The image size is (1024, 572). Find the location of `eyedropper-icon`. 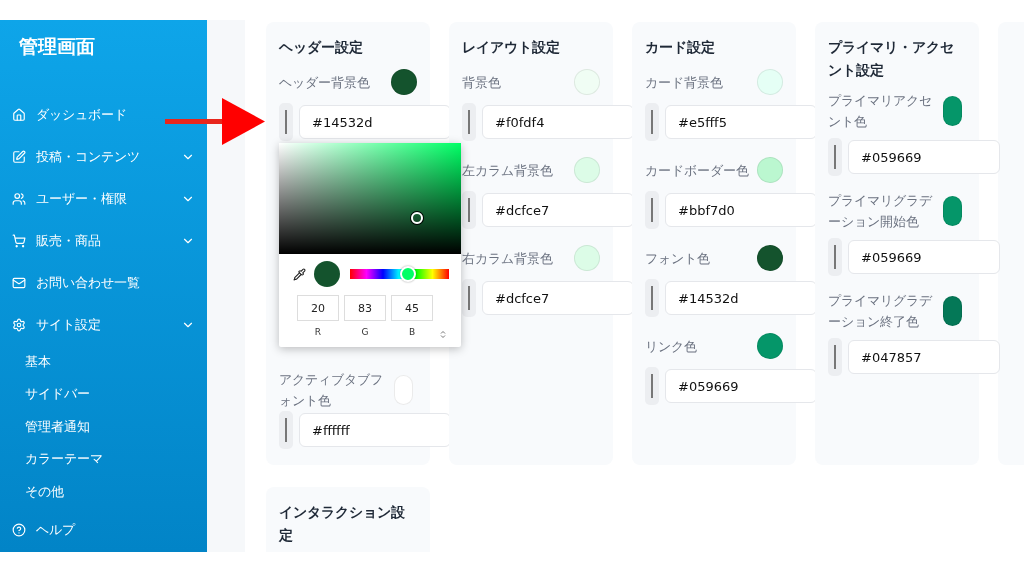

eyedropper-icon is located at coordinates (299, 274).